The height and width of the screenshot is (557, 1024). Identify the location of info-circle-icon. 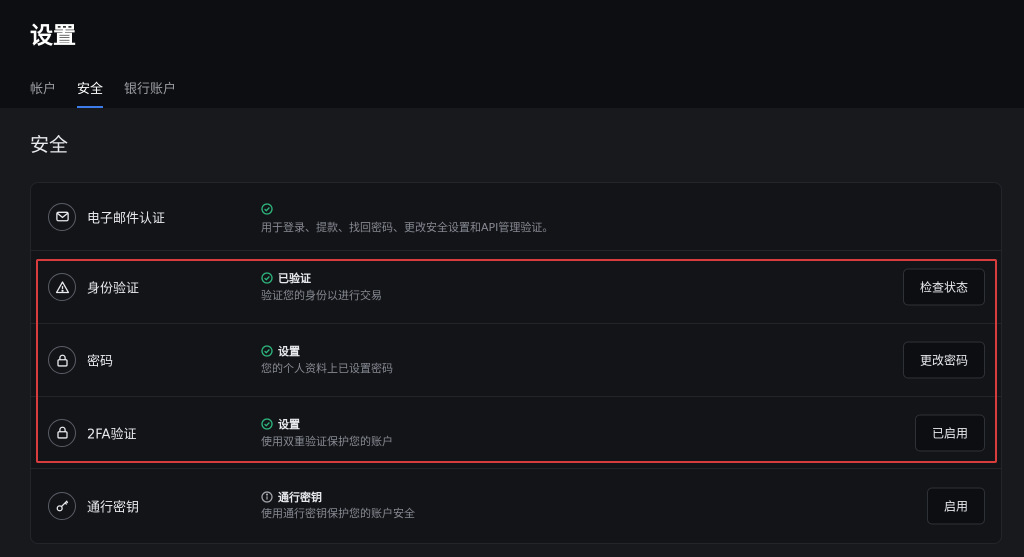
(267, 497).